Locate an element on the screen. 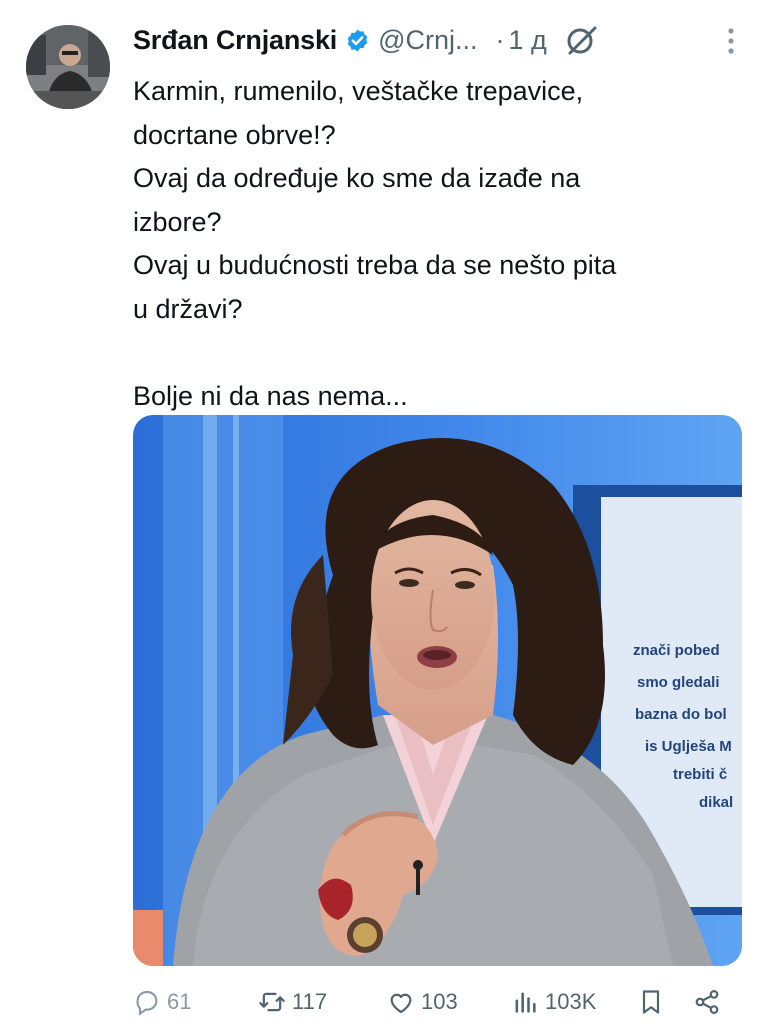  tweet-actions: 61 117 103 103K is located at coordinates (433, 1005).